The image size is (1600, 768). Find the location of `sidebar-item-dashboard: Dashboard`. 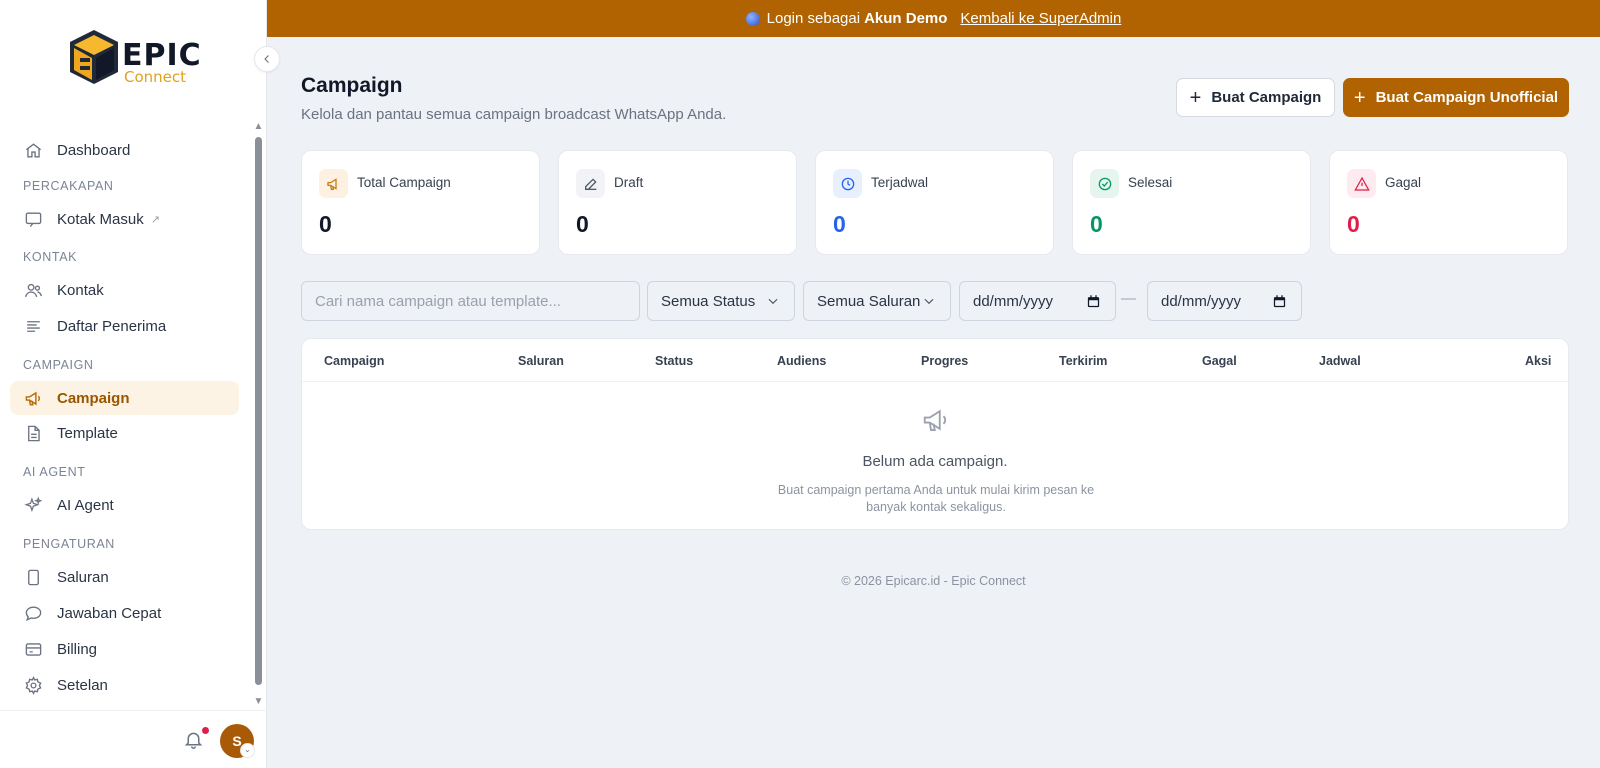

sidebar-item-dashboard: Dashboard is located at coordinates (124, 150).